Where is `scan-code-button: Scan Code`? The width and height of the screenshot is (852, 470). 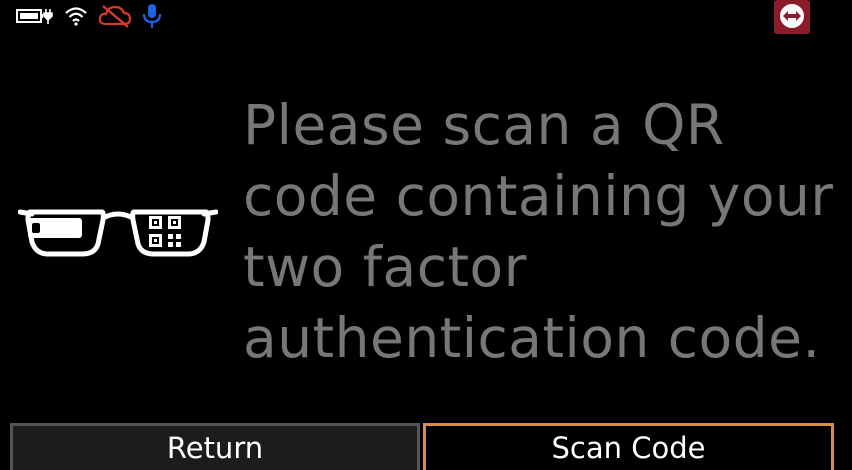 scan-code-button: Scan Code is located at coordinates (628, 446).